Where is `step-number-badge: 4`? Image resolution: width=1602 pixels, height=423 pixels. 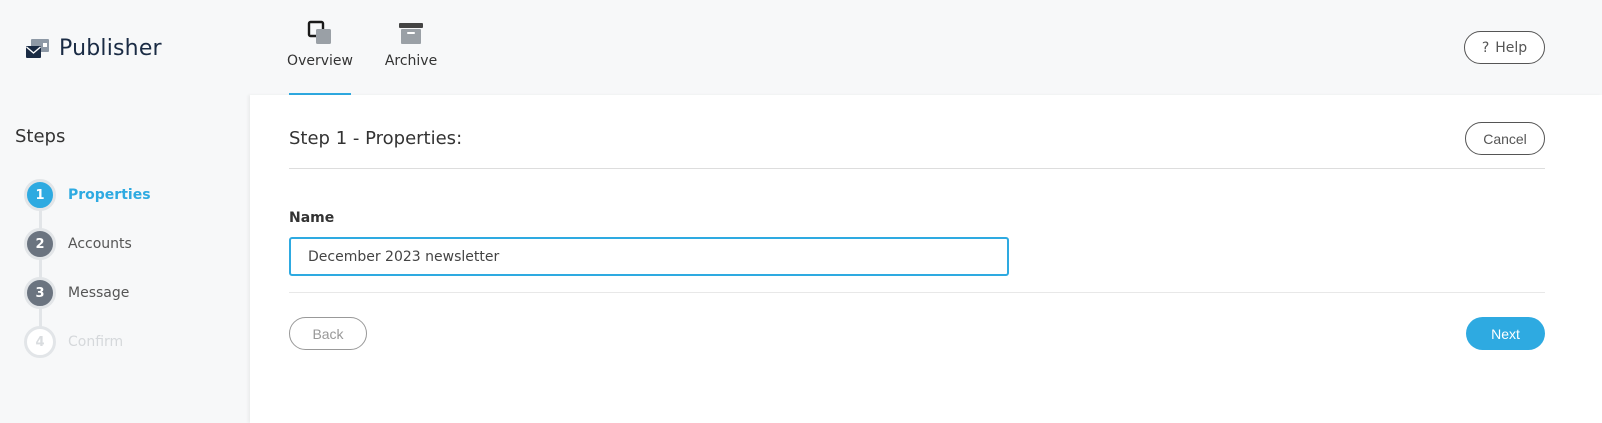 step-number-badge: 4 is located at coordinates (40, 342).